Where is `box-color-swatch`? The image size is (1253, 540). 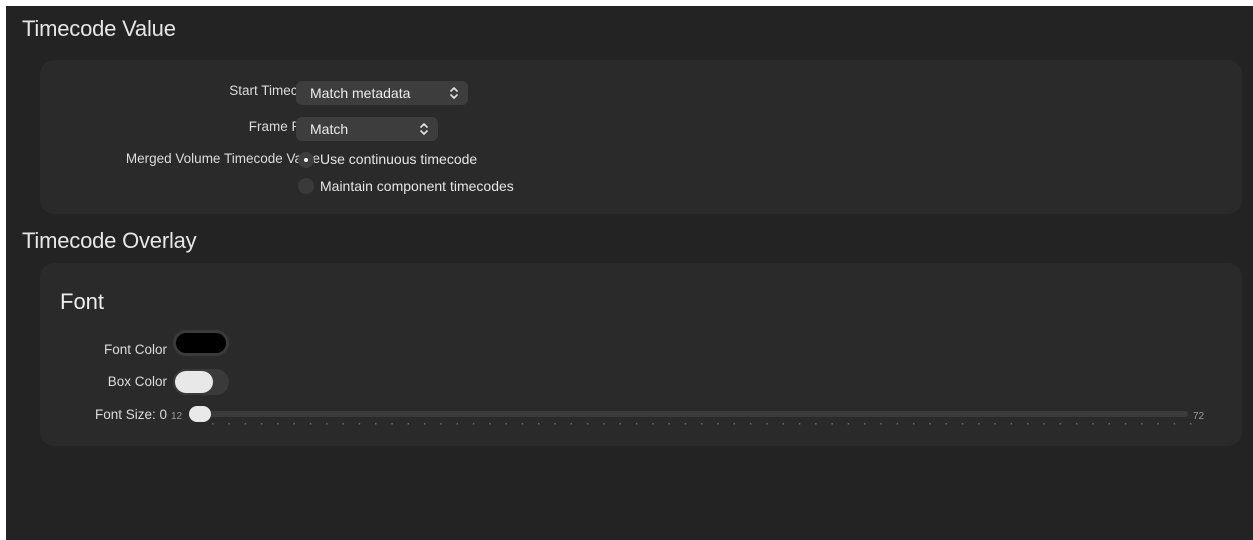 box-color-swatch is located at coordinates (194, 382).